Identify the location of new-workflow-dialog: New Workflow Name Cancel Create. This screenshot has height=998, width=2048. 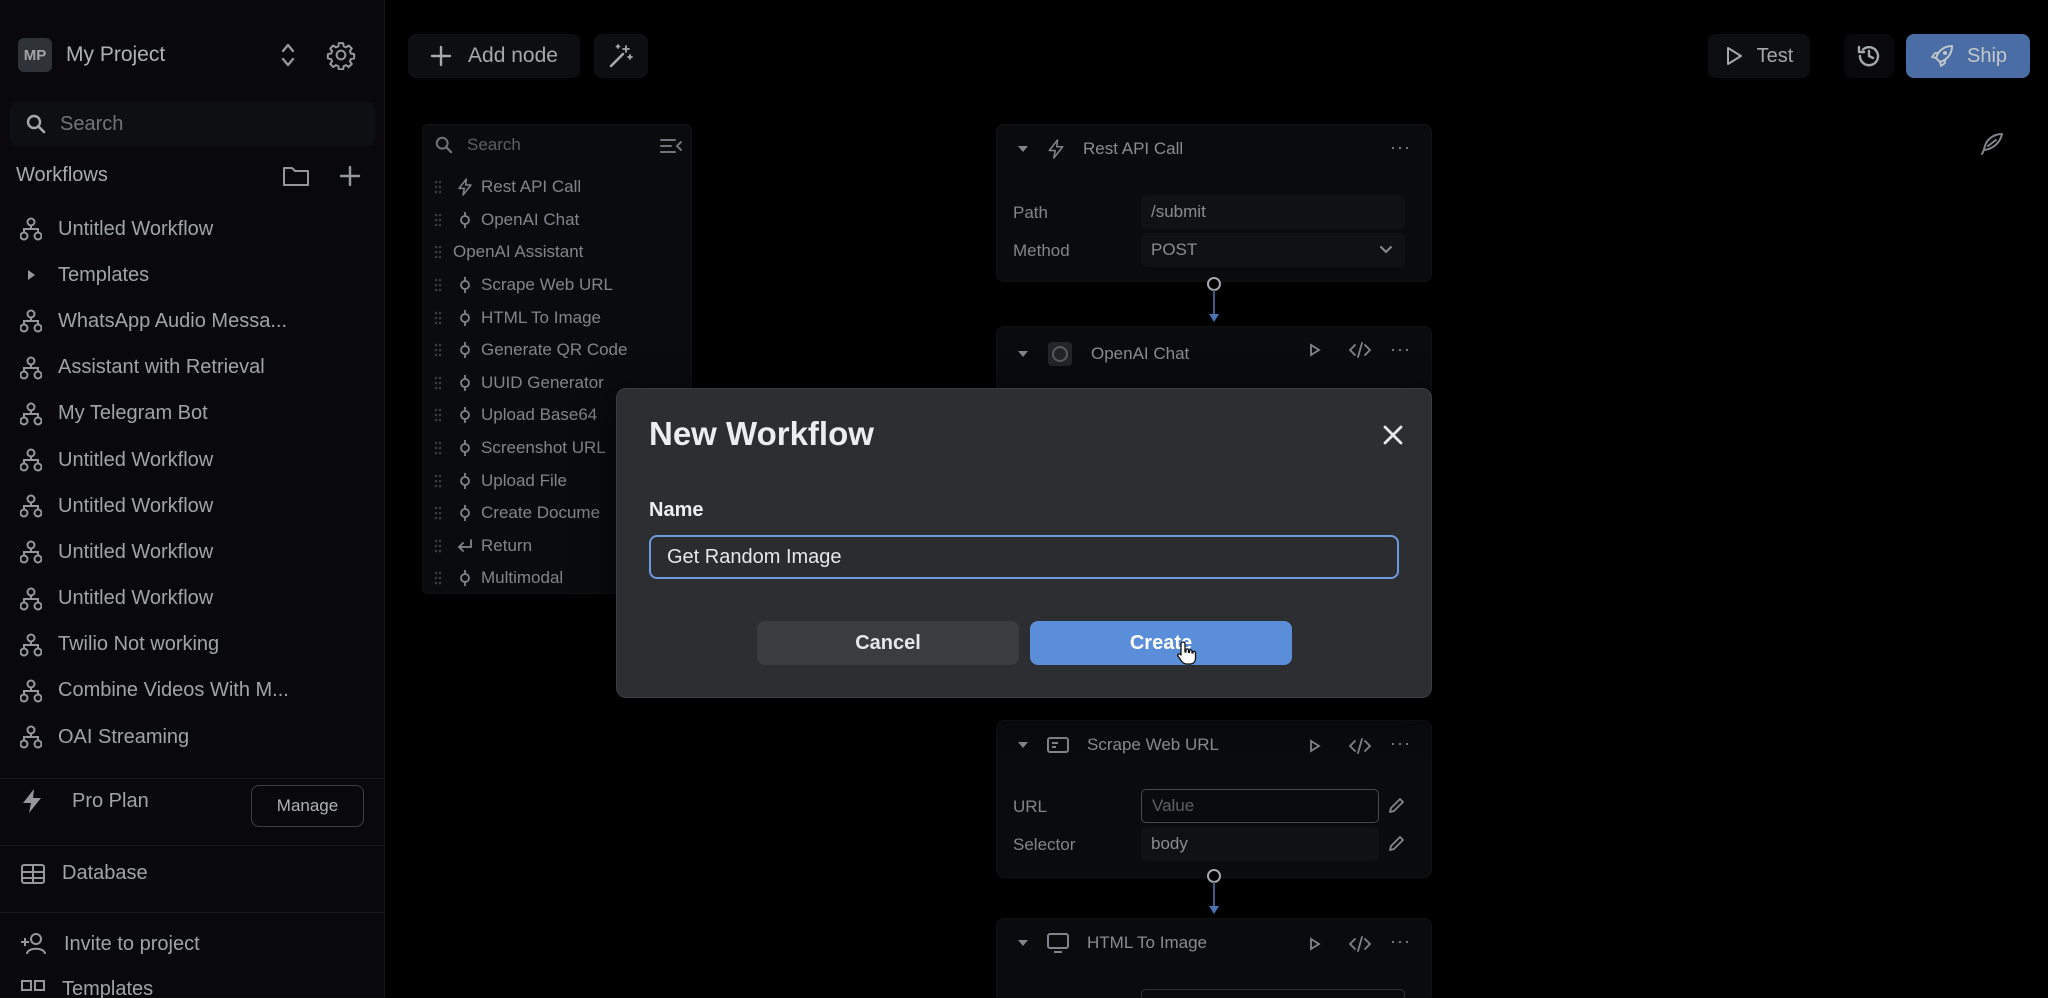
(1024, 543).